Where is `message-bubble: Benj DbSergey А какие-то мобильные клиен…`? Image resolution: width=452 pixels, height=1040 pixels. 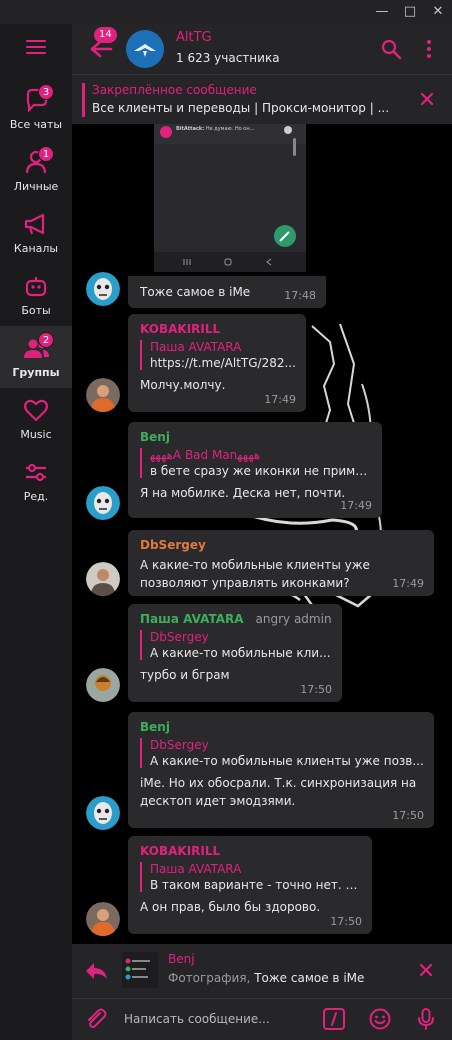
message-bubble: Benj DbSergey А какие-то мобильные клиен… is located at coordinates (281, 770).